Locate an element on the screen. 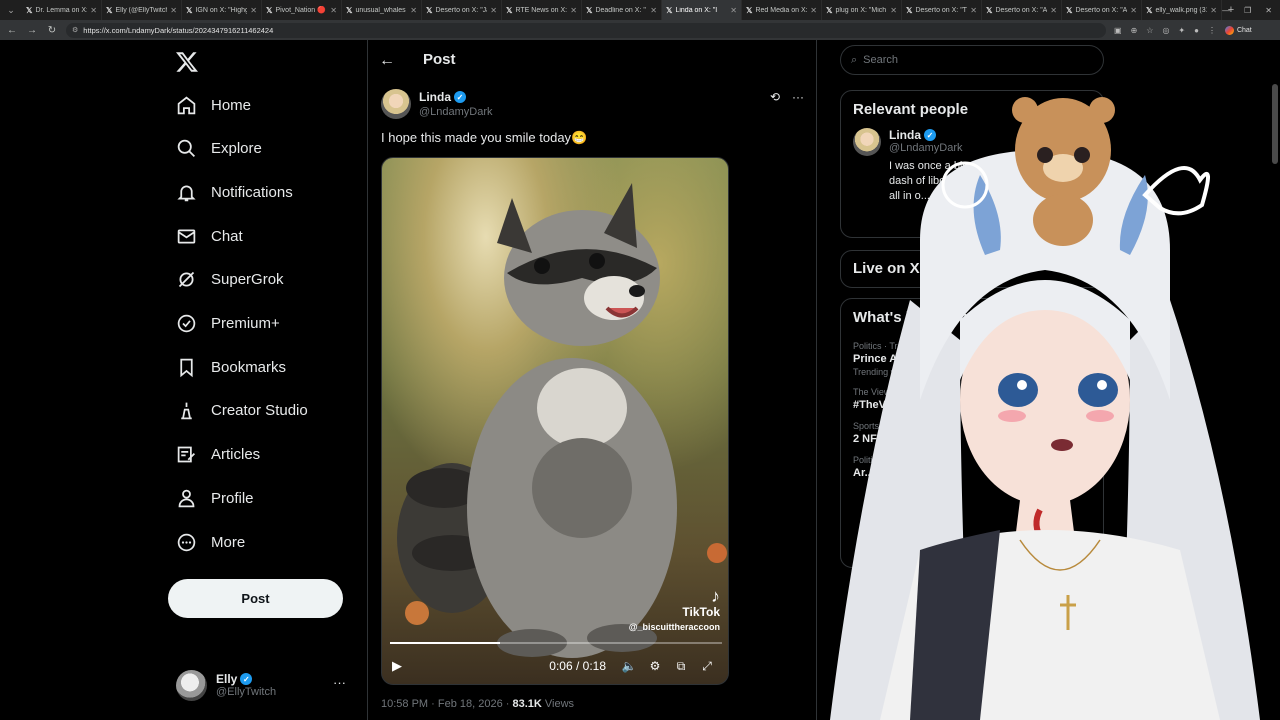  nav-item-premium: Premium+ is located at coordinates (228, 324).